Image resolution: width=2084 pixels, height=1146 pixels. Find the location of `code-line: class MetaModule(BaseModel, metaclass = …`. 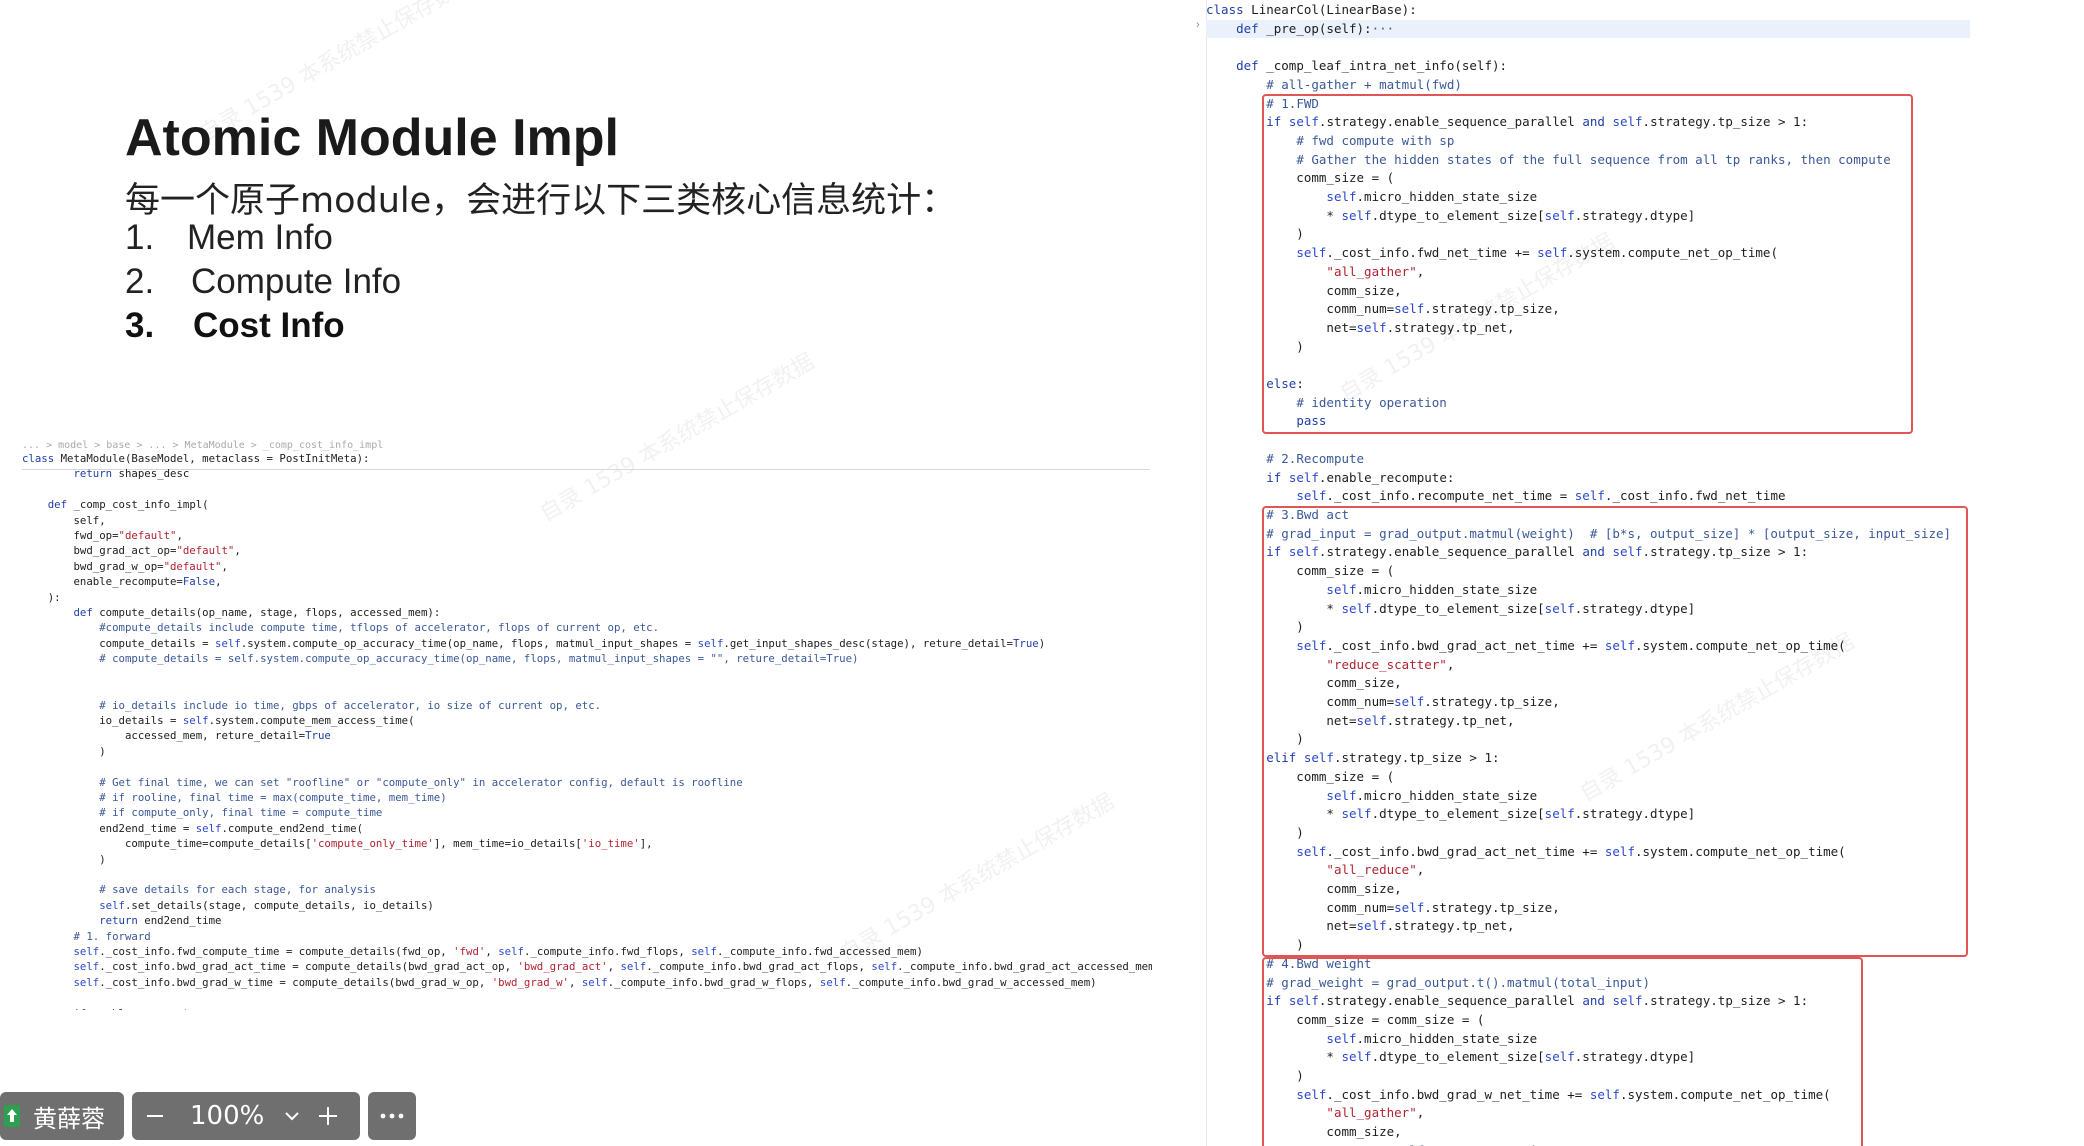

code-line: class MetaModule(BaseModel, metaclass = … is located at coordinates (587, 458).